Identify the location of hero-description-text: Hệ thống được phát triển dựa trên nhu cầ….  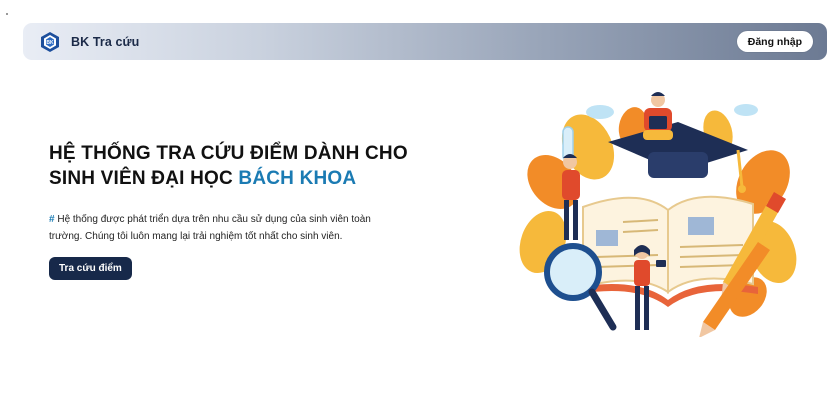
(210, 228).